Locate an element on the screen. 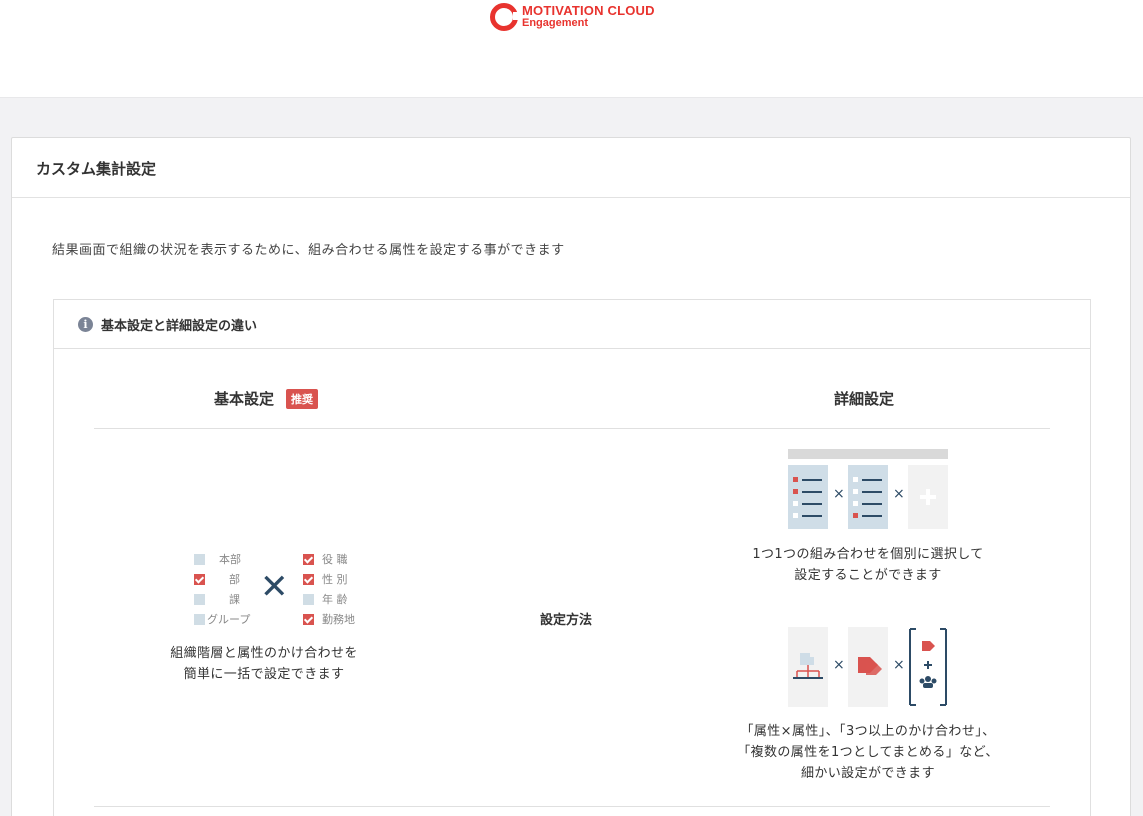 The height and width of the screenshot is (816, 1143). logo-sub-text: Engagement is located at coordinates (555, 23).